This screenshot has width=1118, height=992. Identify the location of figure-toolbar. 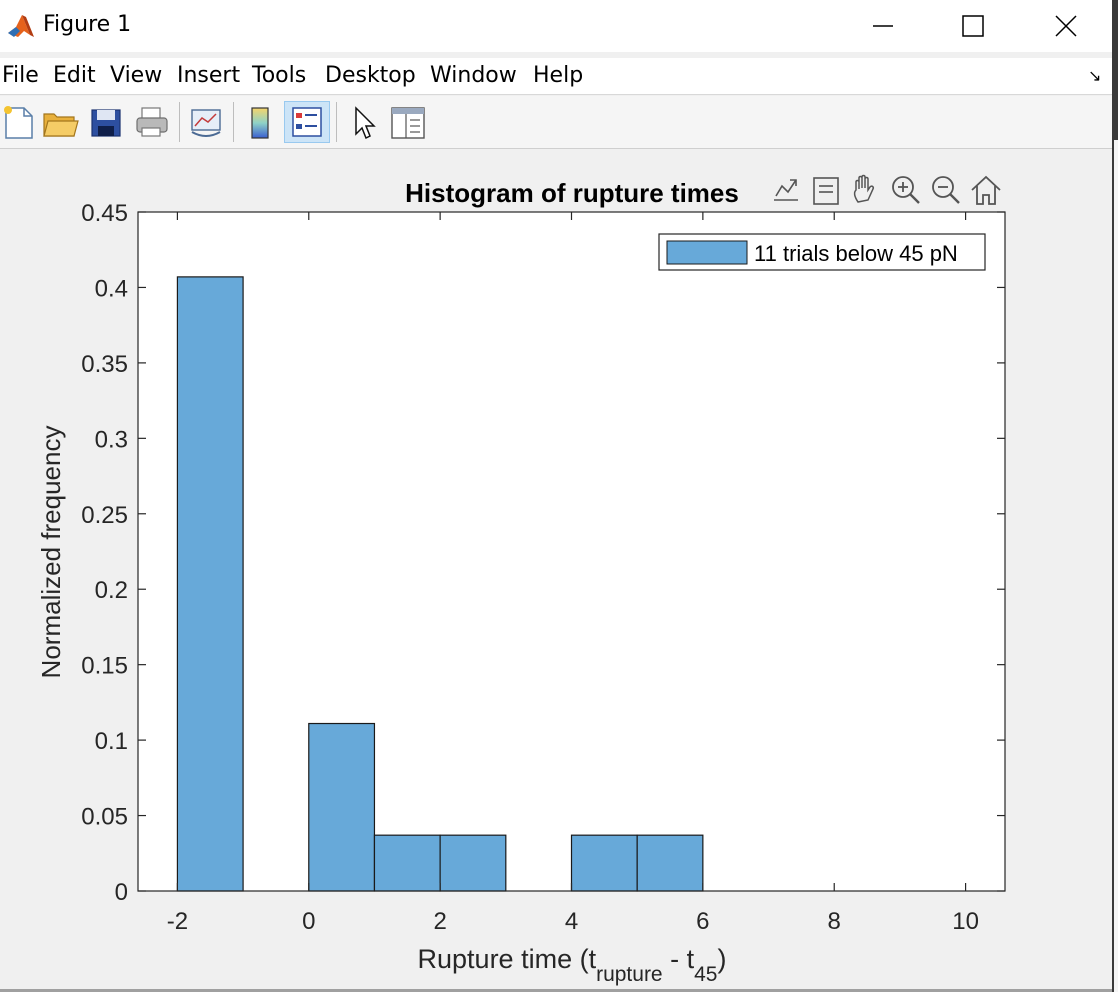
(556, 122).